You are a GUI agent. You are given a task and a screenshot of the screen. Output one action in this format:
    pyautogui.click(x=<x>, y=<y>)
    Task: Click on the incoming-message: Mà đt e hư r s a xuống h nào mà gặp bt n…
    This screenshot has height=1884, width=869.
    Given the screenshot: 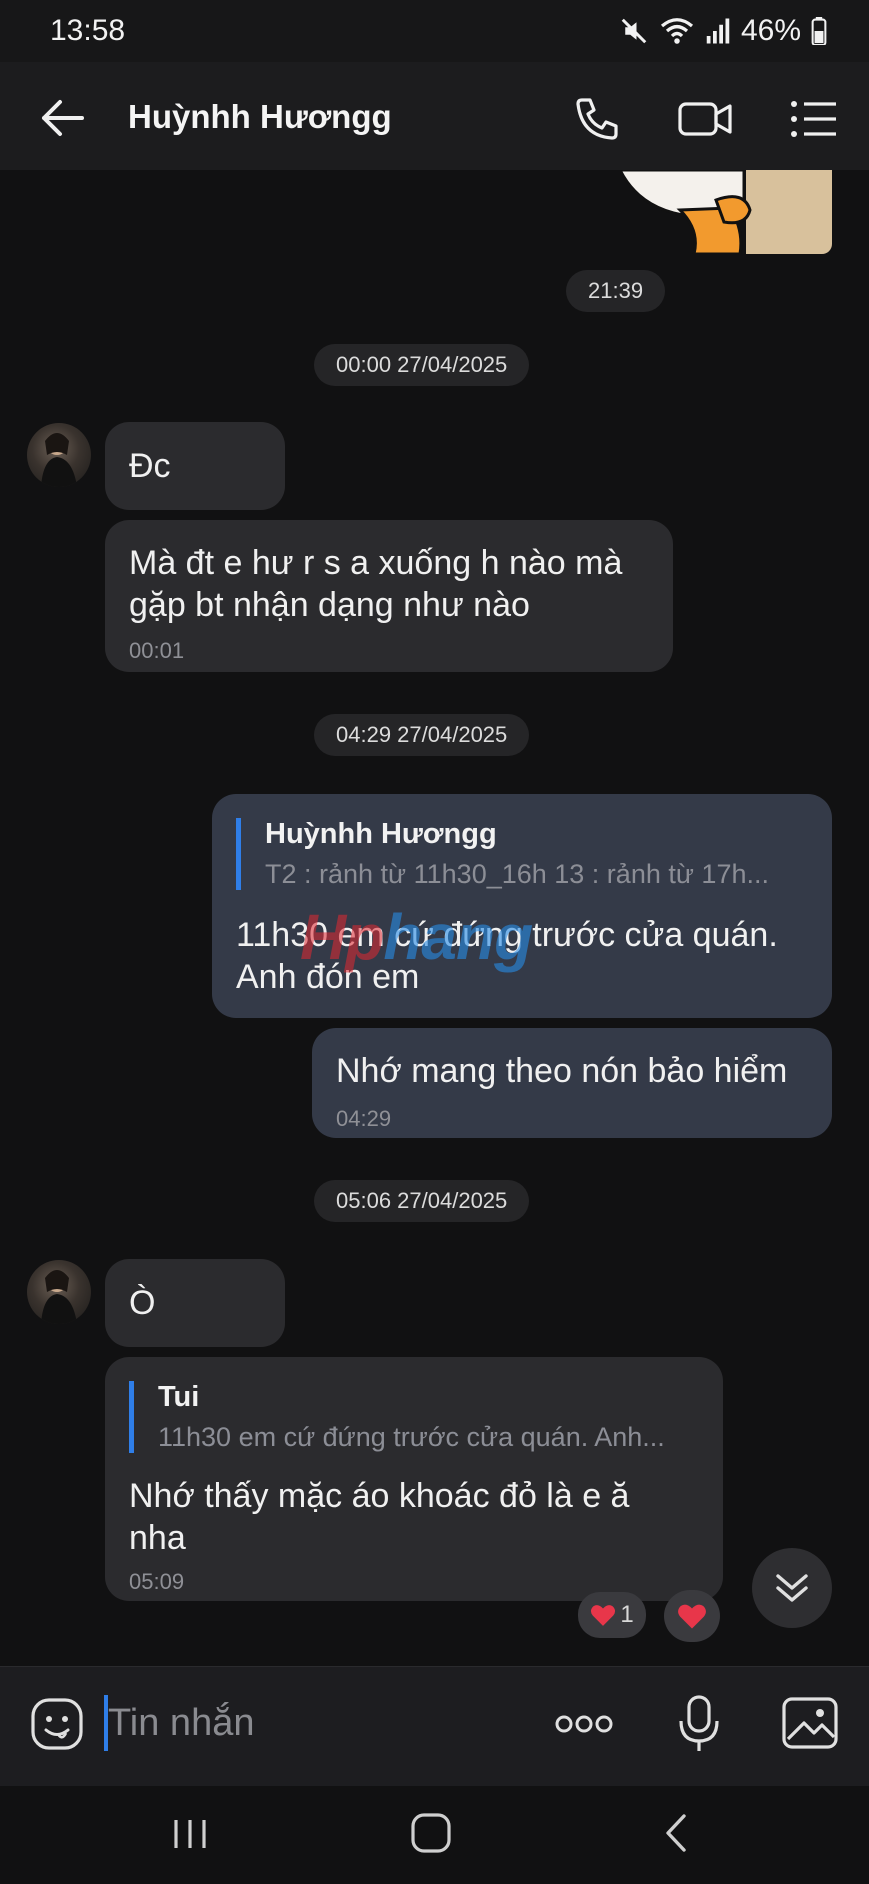 What is the action you would take?
    pyautogui.click(x=389, y=596)
    